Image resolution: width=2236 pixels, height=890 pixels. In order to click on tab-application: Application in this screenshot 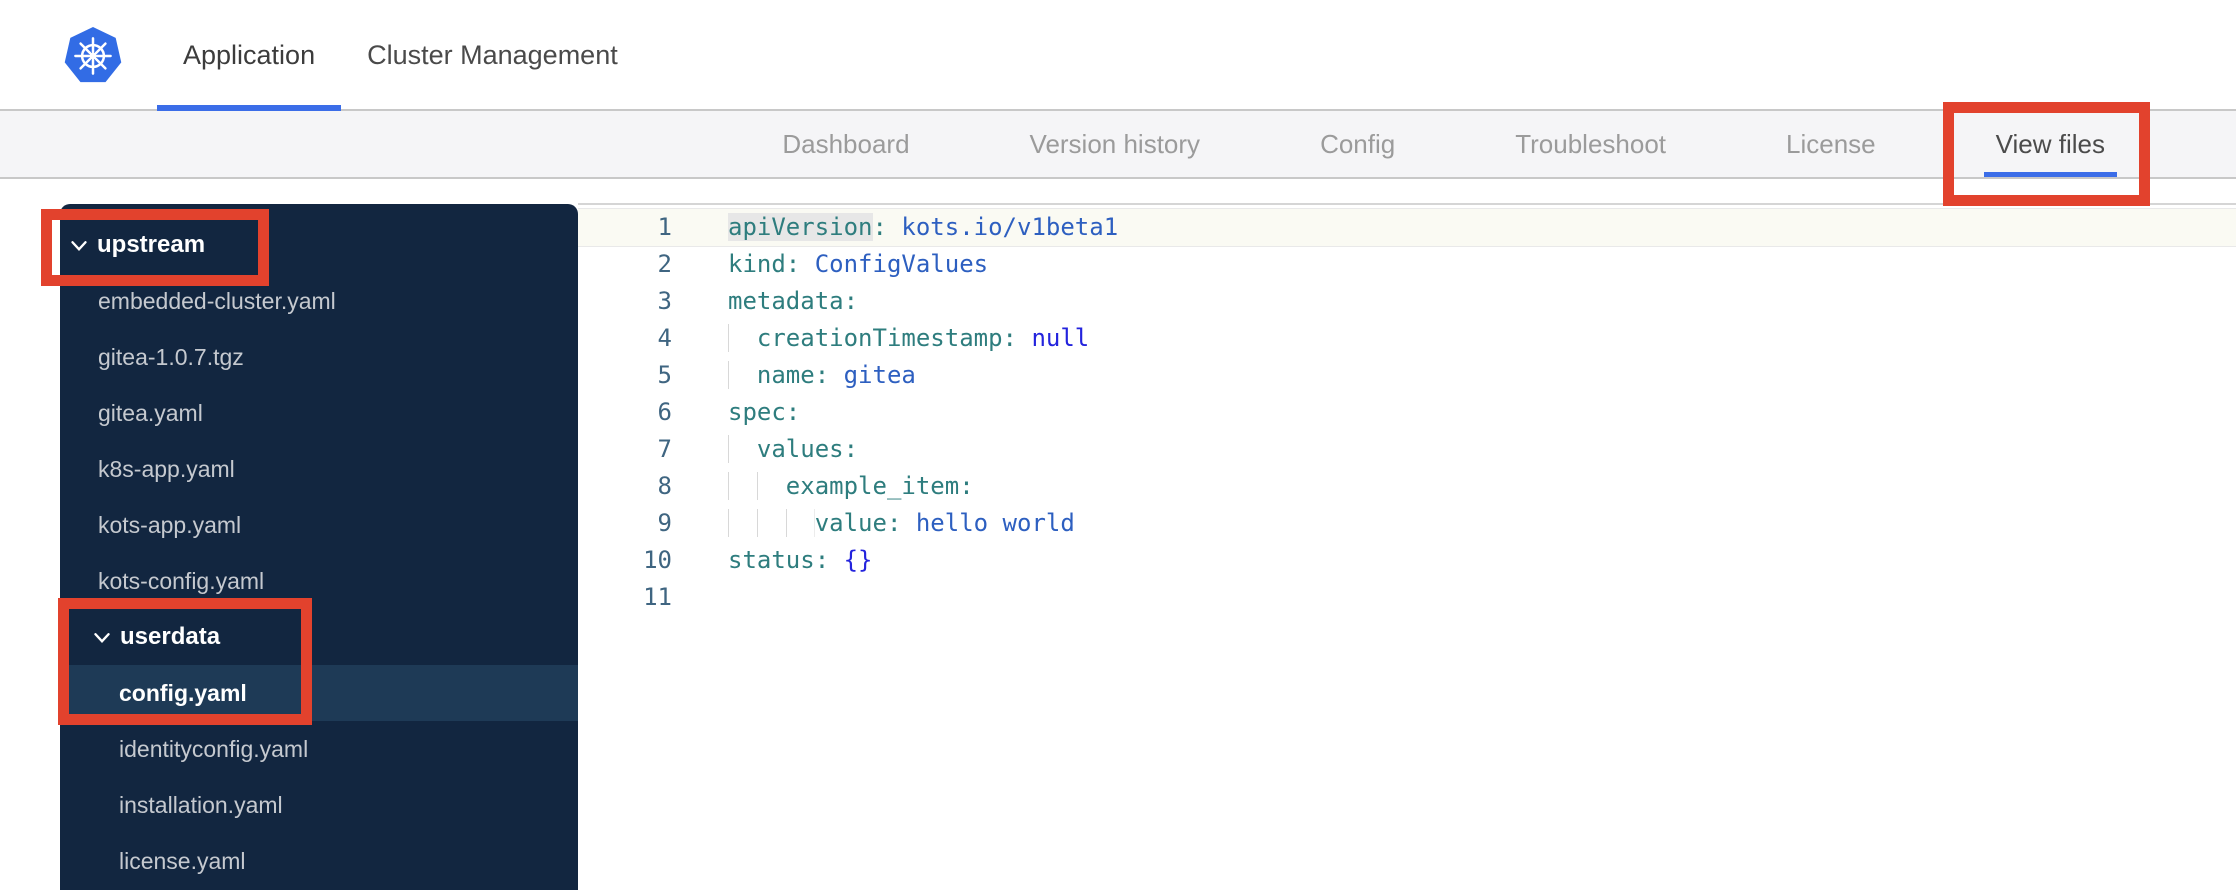, I will do `click(249, 55)`.